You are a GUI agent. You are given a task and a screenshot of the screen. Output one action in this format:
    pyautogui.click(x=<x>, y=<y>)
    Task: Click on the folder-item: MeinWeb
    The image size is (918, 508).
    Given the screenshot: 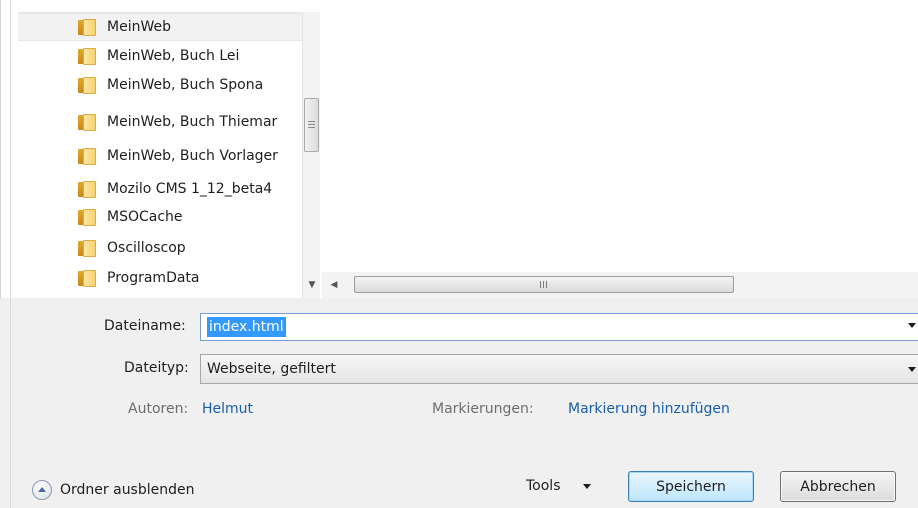 What is the action you would take?
    pyautogui.click(x=160, y=27)
    